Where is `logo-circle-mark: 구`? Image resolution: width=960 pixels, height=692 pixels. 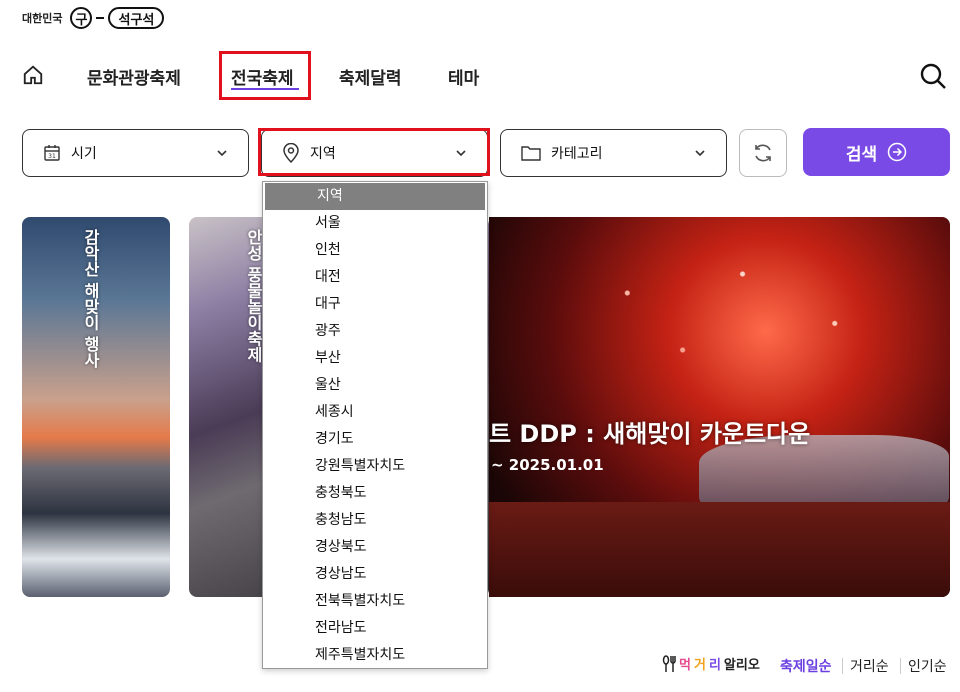
logo-circle-mark: 구 is located at coordinates (81, 18).